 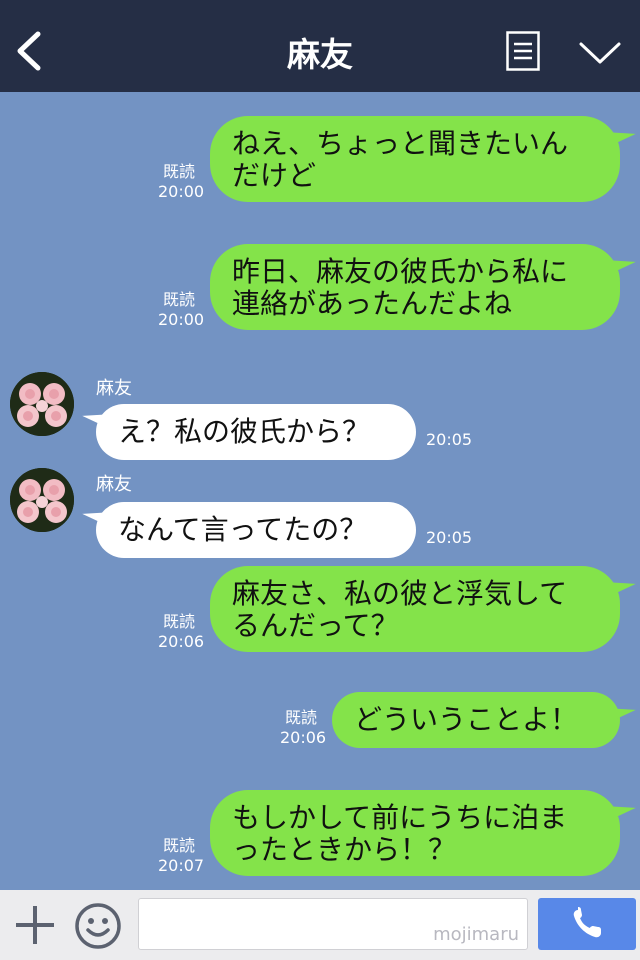 What do you see at coordinates (415, 287) in the screenshot?
I see `outgoing-message: 昨日、麻友の彼氏から私に 連絡があったんだよね` at bounding box center [415, 287].